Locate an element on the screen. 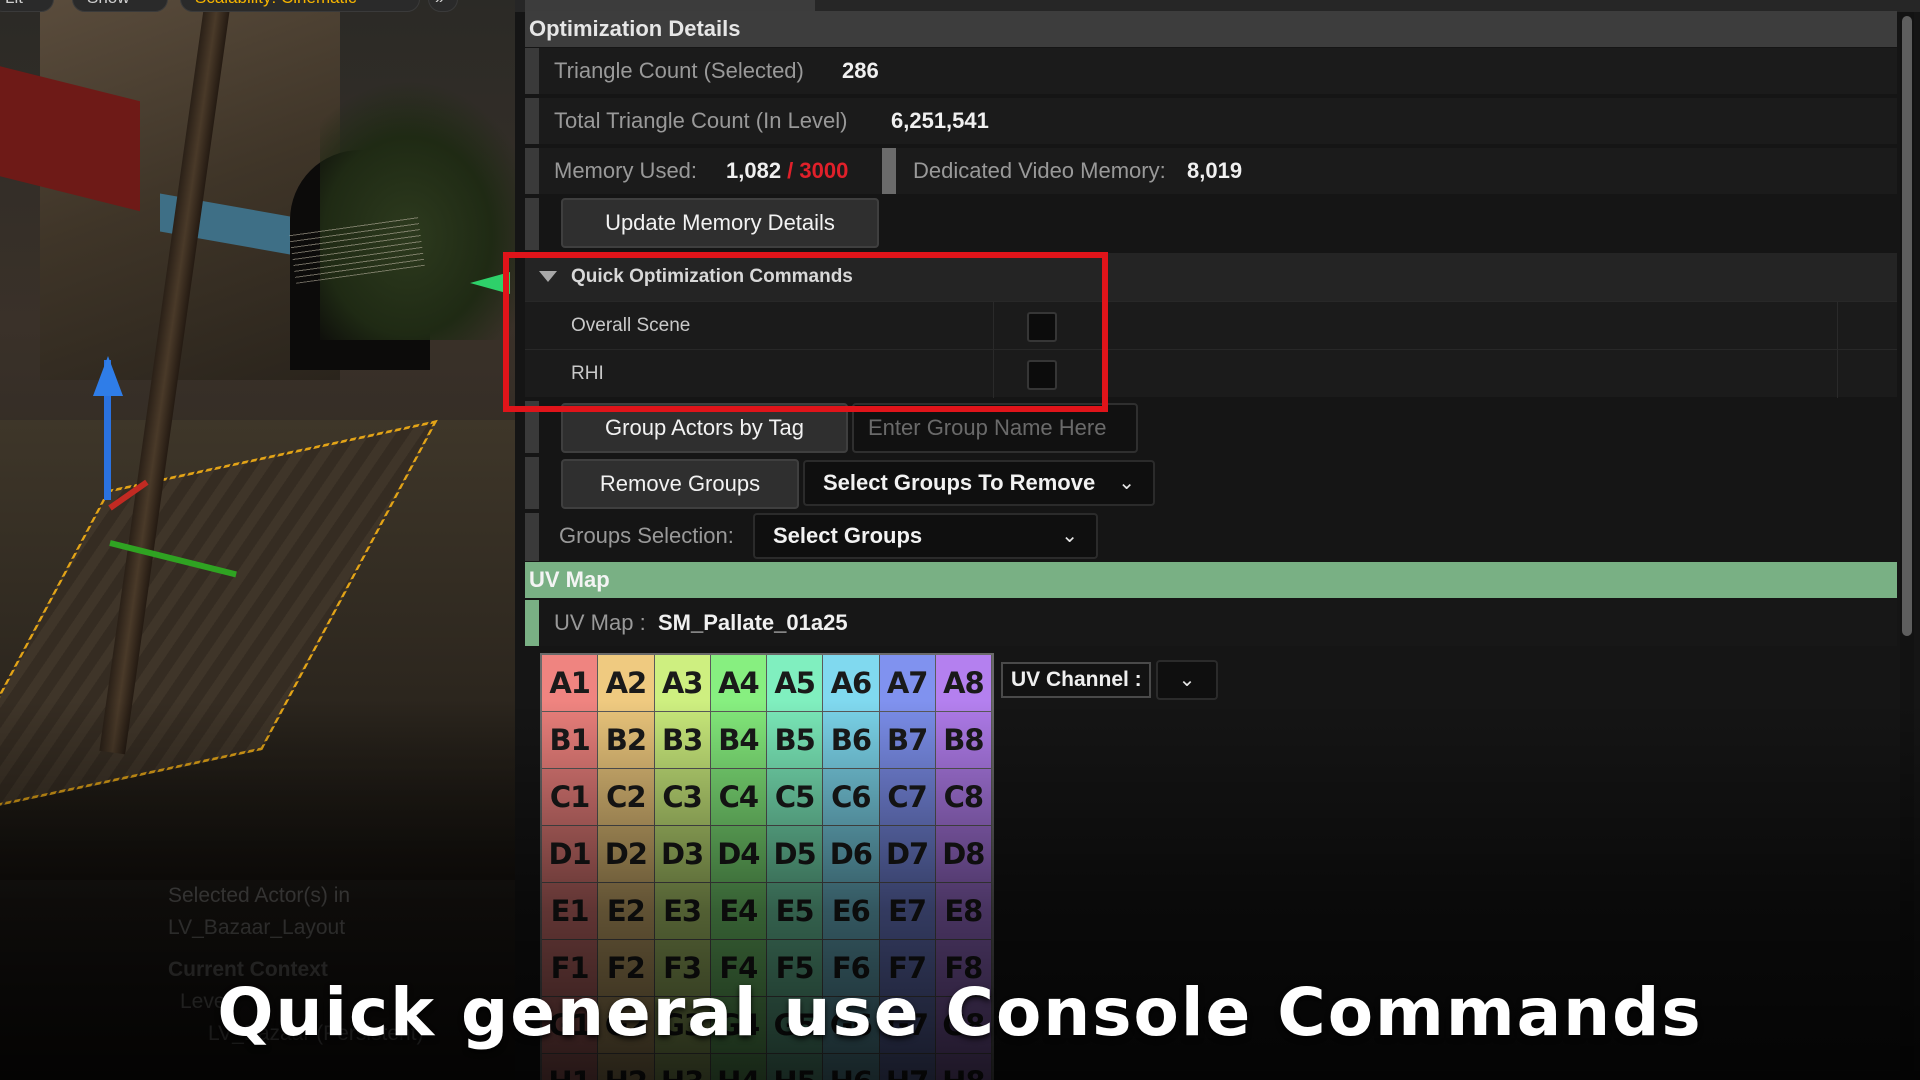 The image size is (1920, 1080). uv-cell: E4 is located at coordinates (738, 911).